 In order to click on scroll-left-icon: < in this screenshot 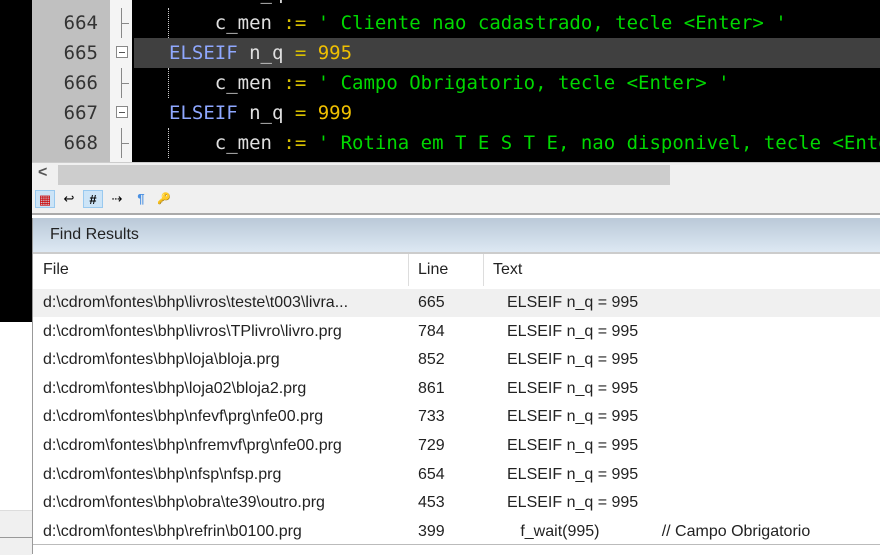, I will do `click(42, 173)`.